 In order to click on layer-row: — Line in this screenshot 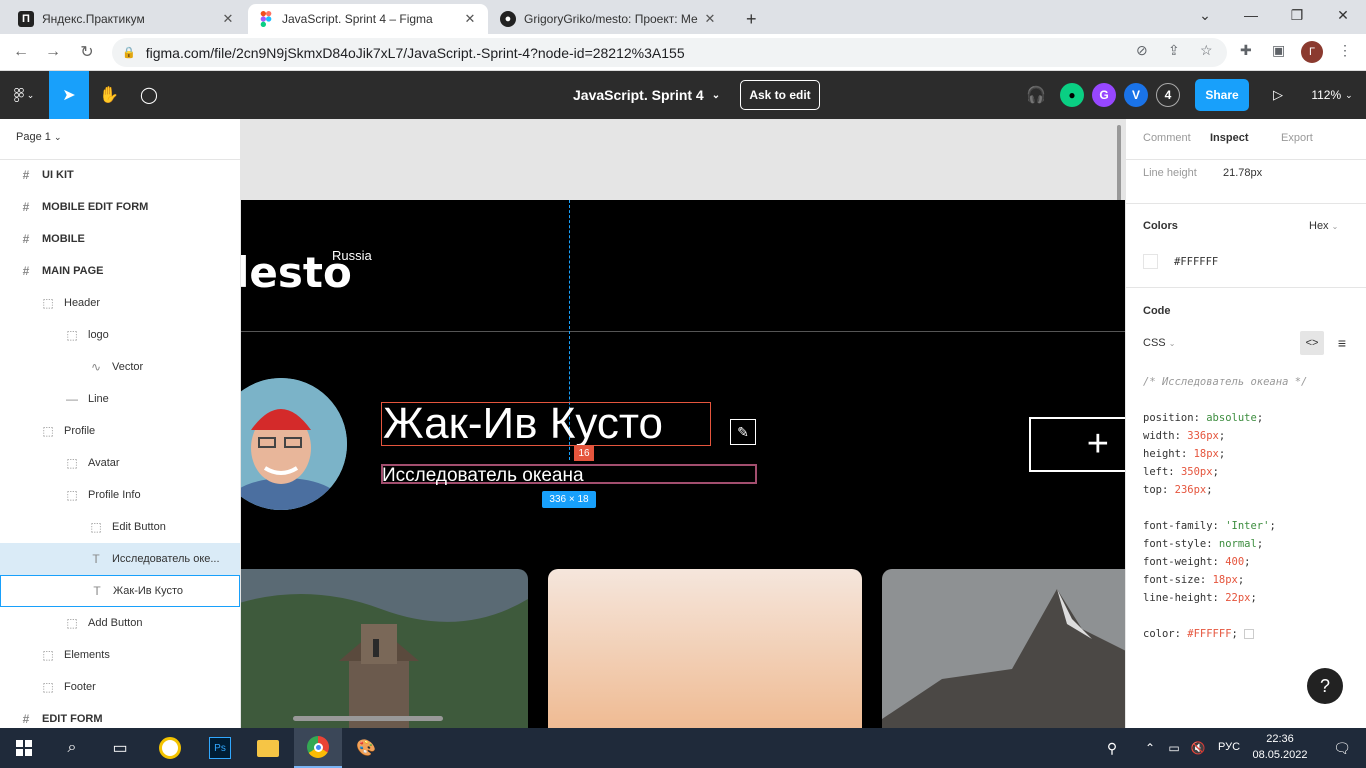, I will do `click(120, 399)`.